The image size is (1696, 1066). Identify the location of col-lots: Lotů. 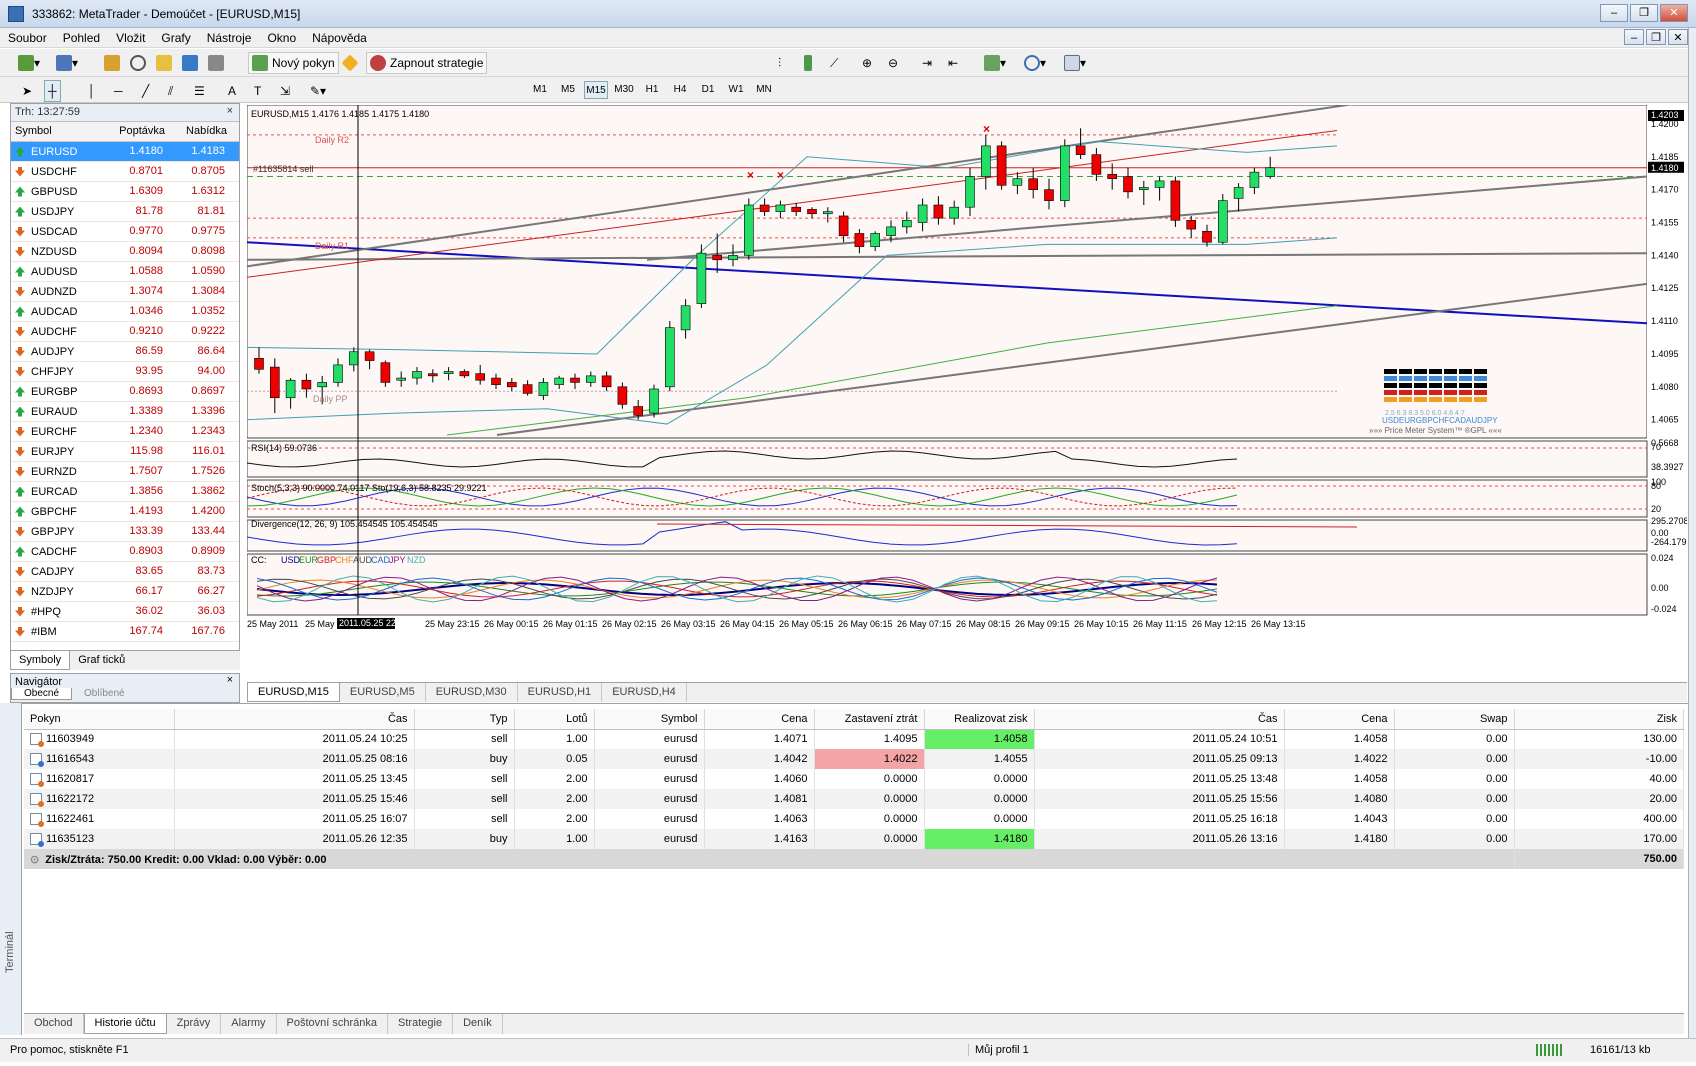
(554, 719).